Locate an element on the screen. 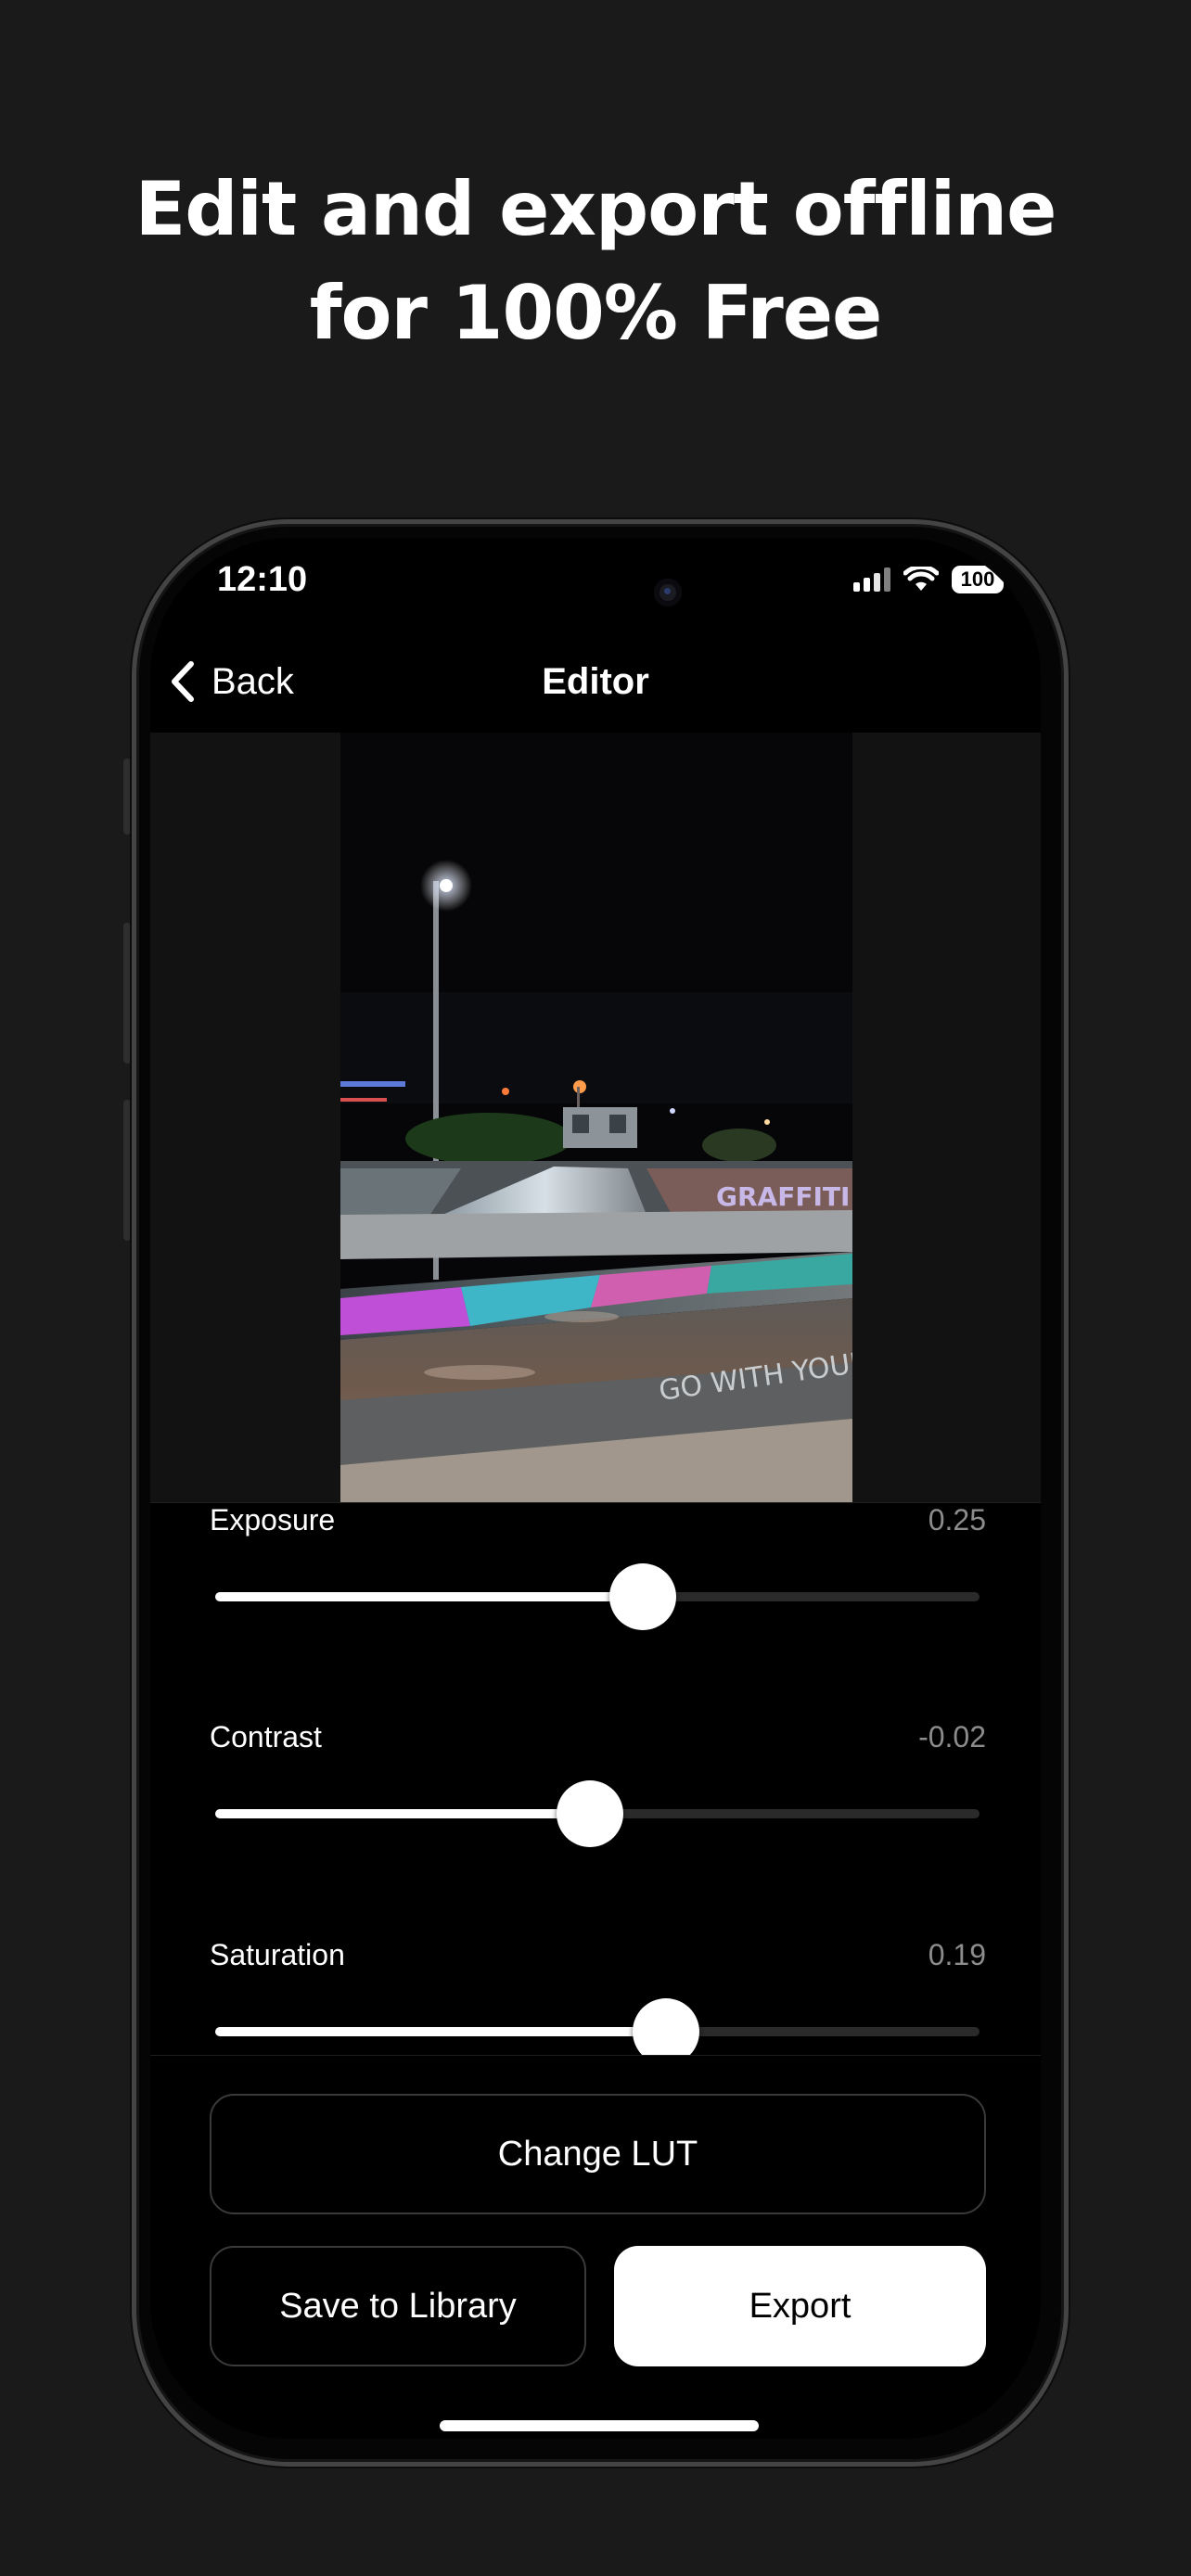  contrast-slider-fill is located at coordinates (402, 1813).